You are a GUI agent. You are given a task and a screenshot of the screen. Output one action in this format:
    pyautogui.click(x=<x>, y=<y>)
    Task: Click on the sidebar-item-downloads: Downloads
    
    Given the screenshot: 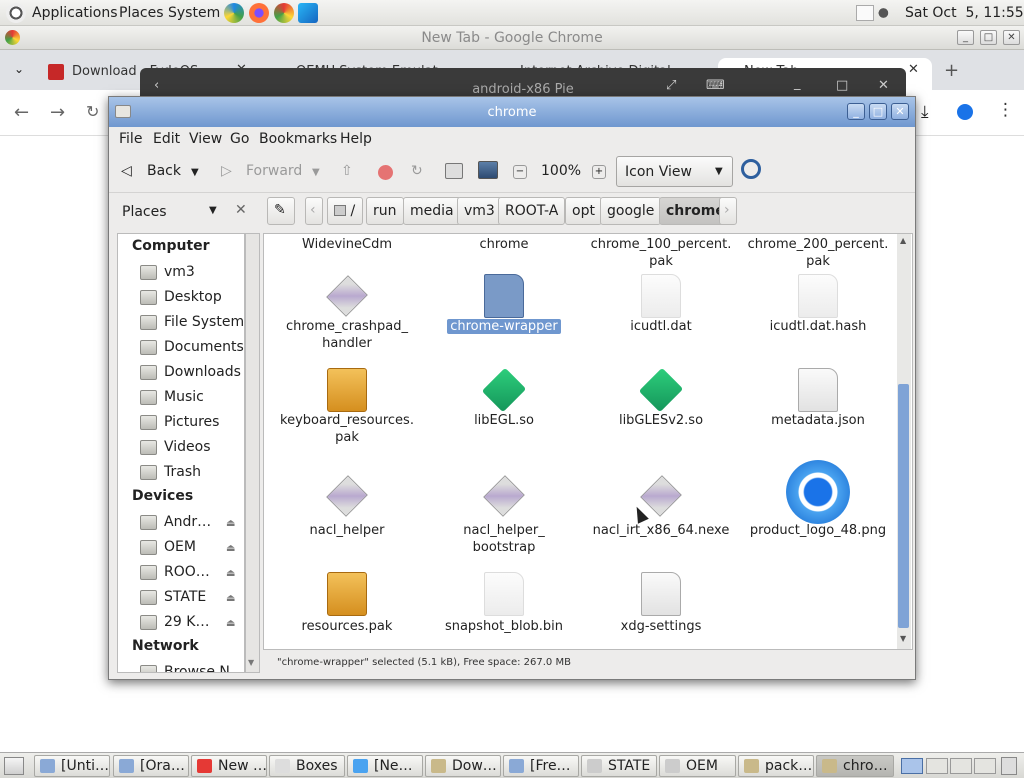 What is the action you would take?
    pyautogui.click(x=192, y=374)
    